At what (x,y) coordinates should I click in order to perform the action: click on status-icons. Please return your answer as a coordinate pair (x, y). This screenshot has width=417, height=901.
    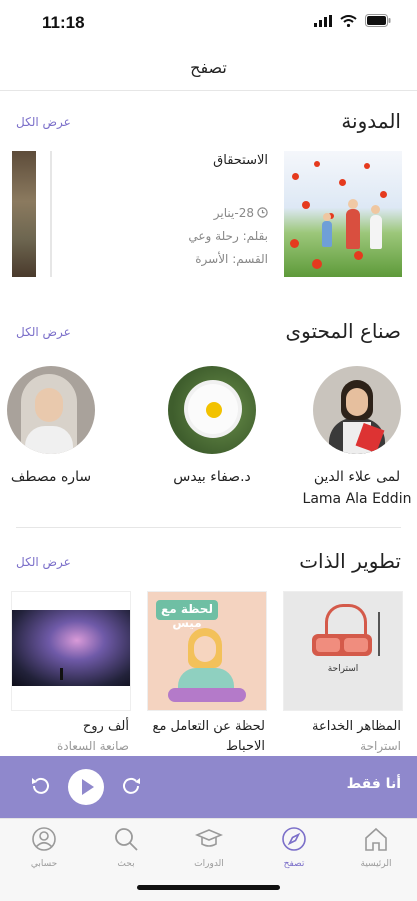
    Looking at the image, I should click on (352, 20).